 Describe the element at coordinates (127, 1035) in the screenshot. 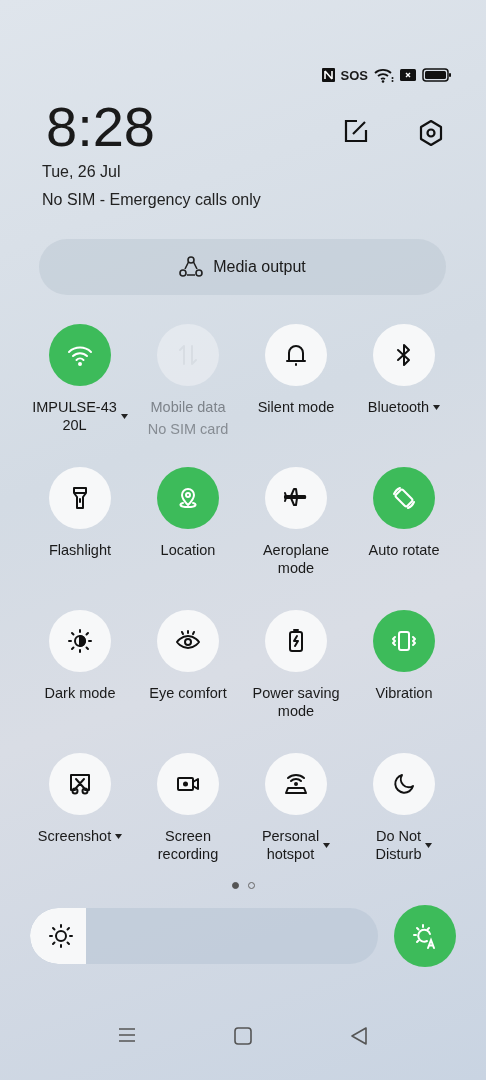

I see `menu-icon` at that location.